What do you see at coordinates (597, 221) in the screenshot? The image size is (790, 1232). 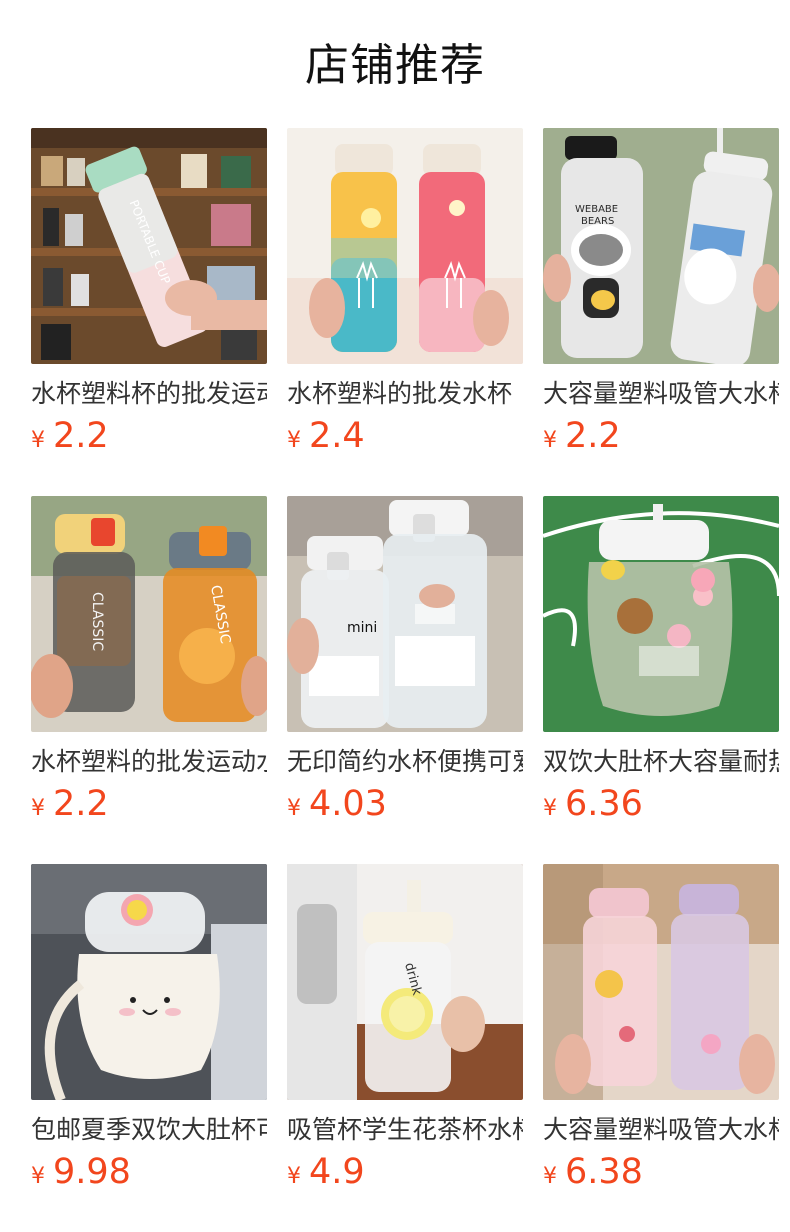 I see `svg-text: BEARS` at bounding box center [597, 221].